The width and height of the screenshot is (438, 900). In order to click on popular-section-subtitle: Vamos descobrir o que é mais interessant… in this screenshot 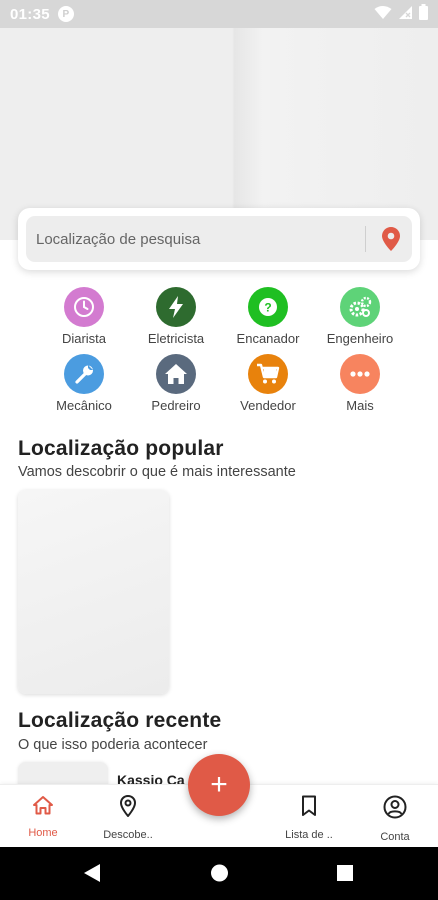, I will do `click(157, 472)`.